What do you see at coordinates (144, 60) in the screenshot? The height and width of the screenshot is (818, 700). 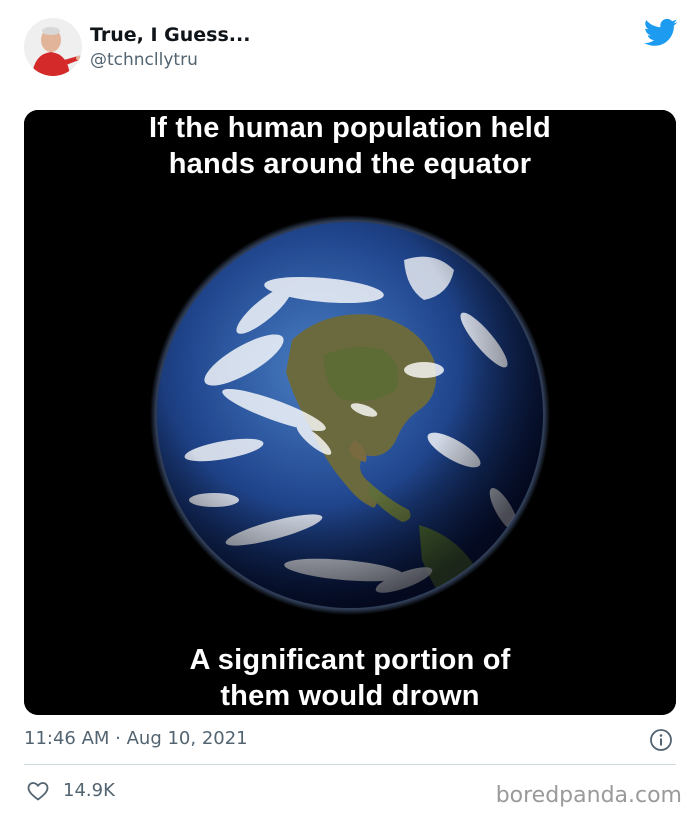 I see `handle: @tchncllytru` at bounding box center [144, 60].